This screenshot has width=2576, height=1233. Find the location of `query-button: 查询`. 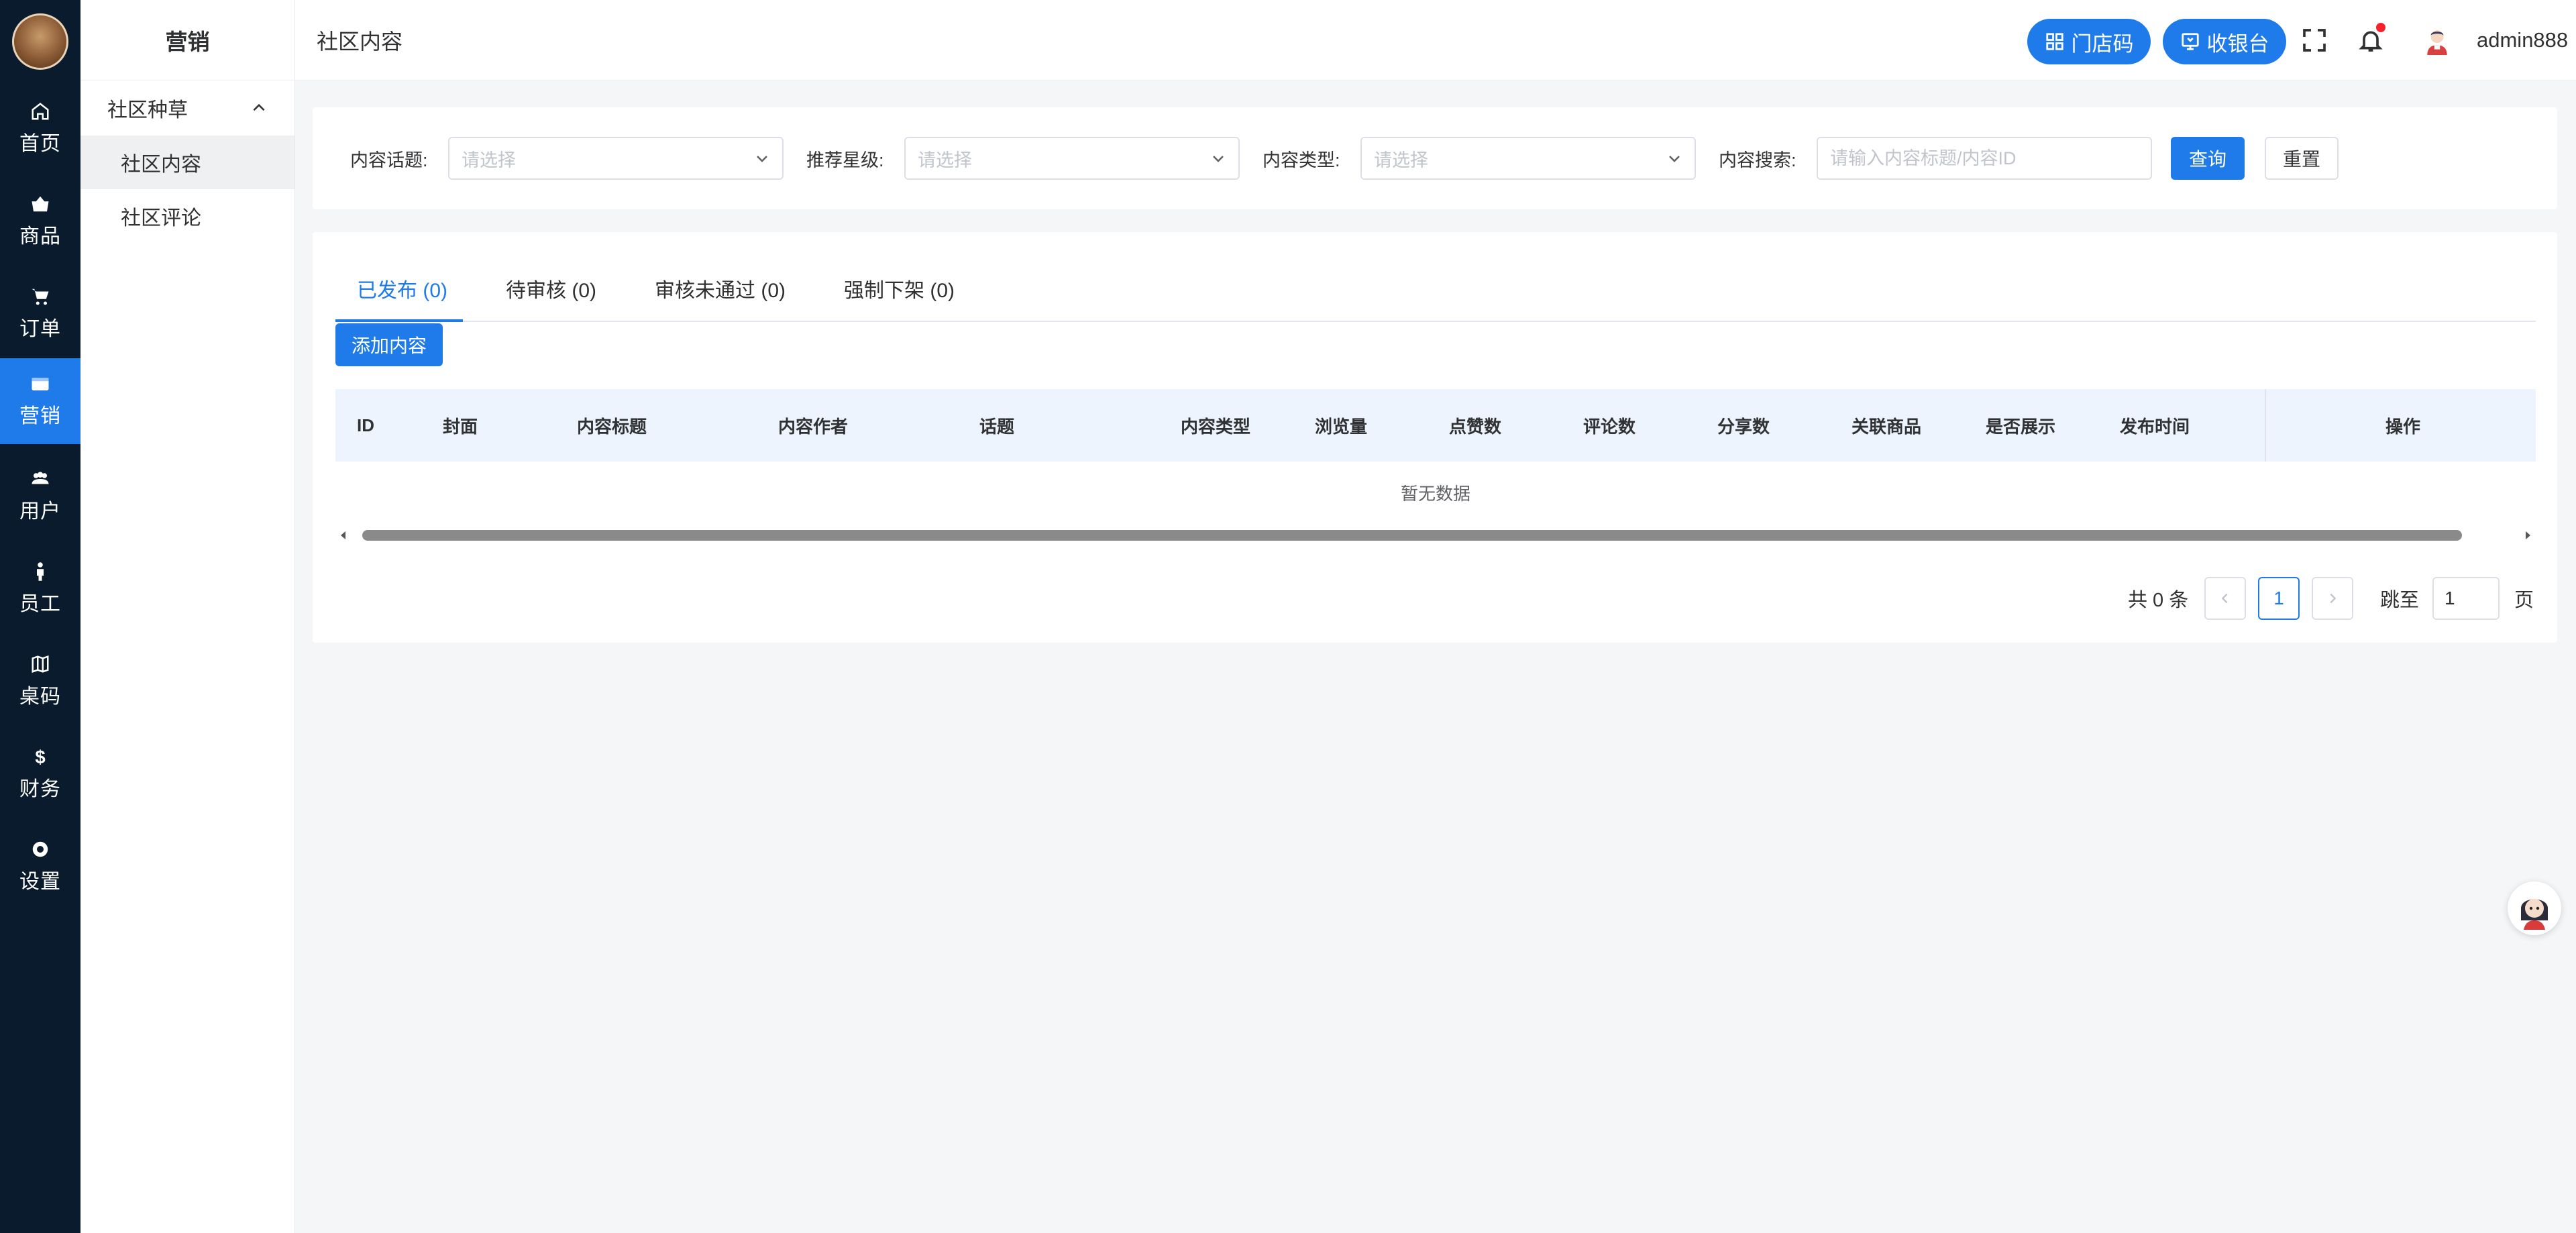

query-button: 查询 is located at coordinates (2208, 158).